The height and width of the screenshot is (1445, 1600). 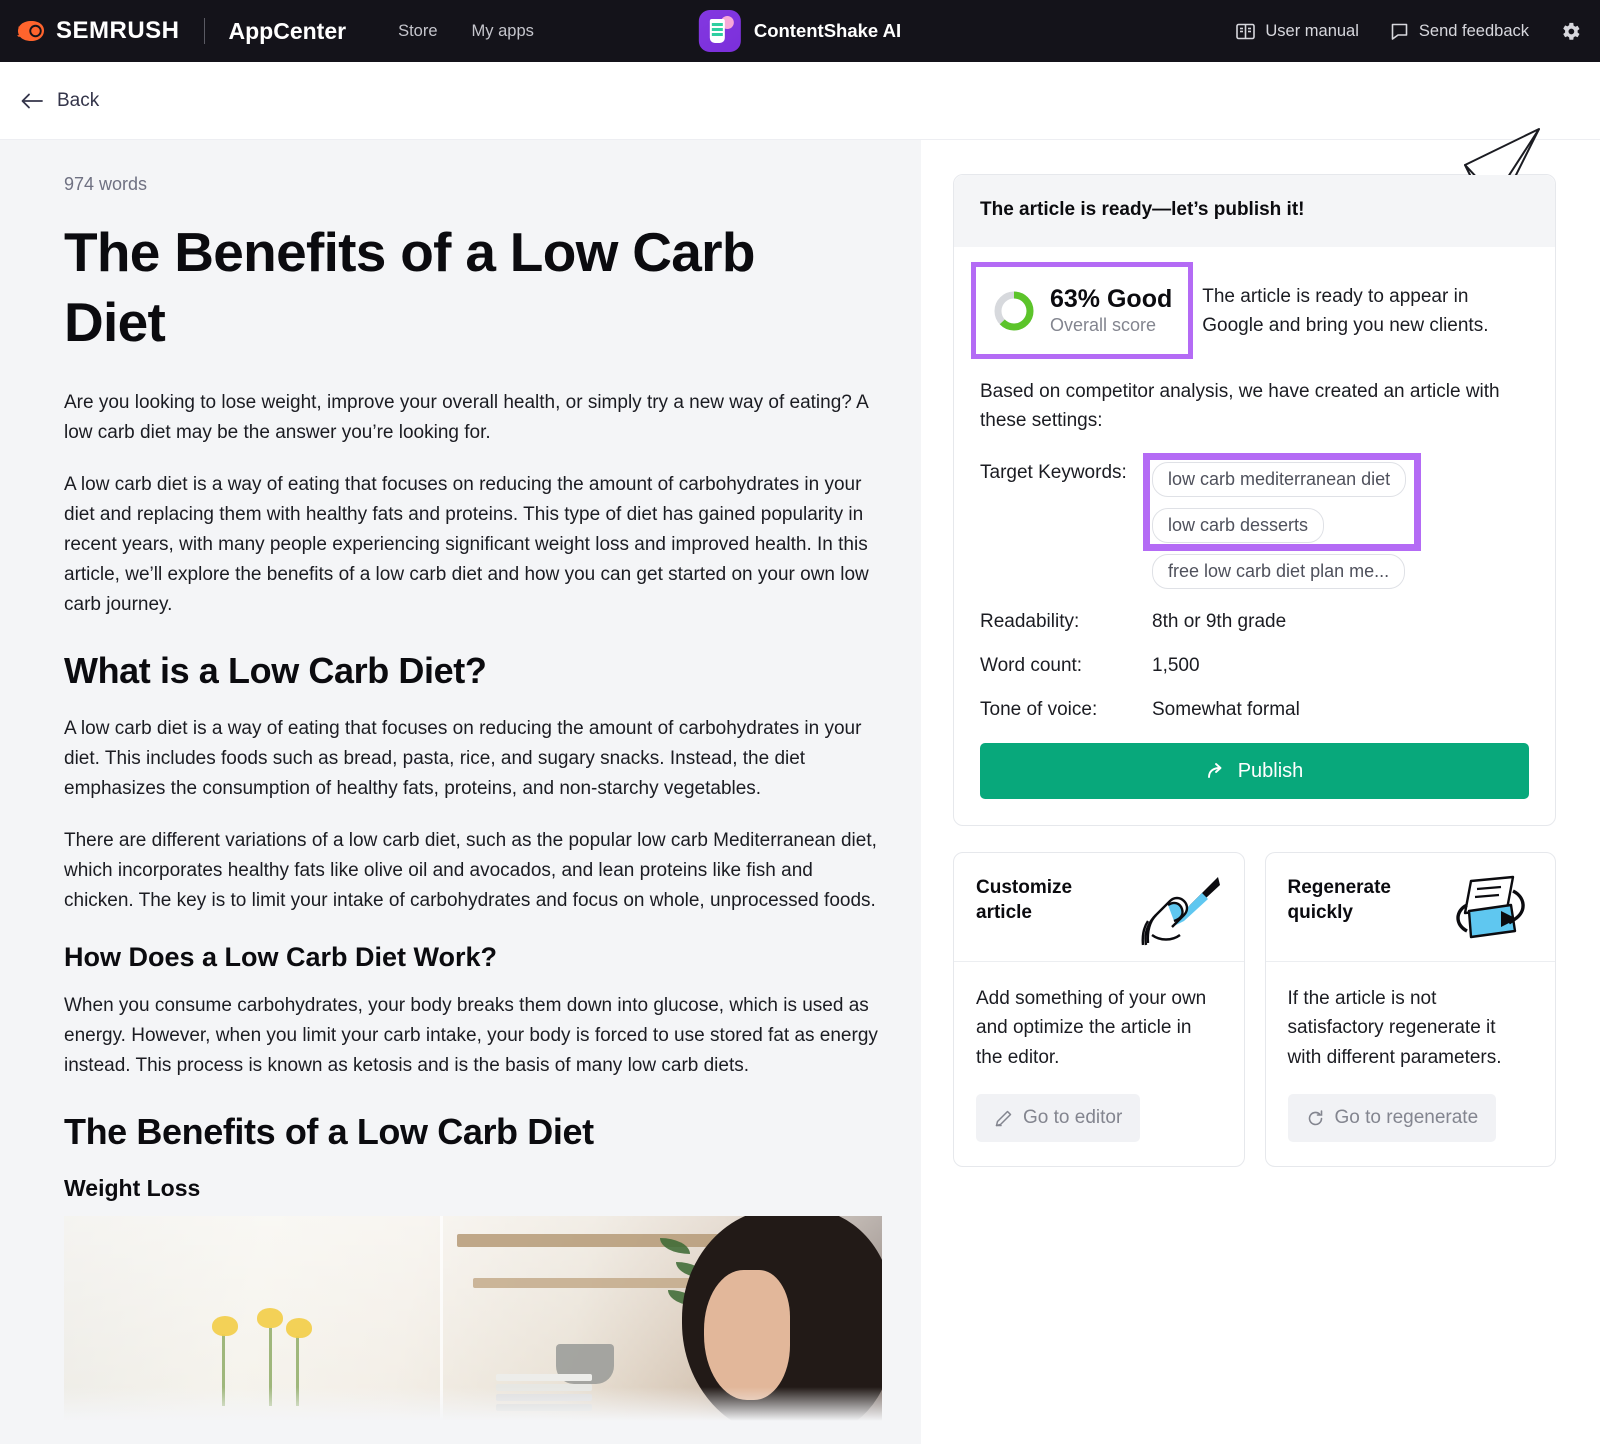 What do you see at coordinates (1103, 324) in the screenshot?
I see `overall-score-label: Overall score` at bounding box center [1103, 324].